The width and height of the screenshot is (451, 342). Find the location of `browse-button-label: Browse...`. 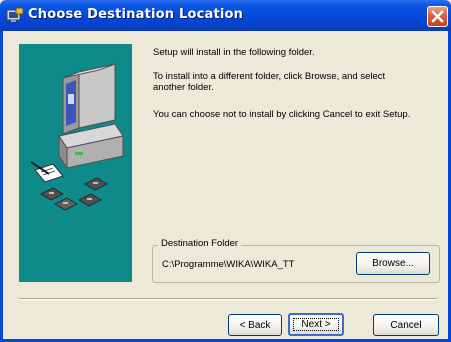

browse-button-label: Browse... is located at coordinates (393, 263).